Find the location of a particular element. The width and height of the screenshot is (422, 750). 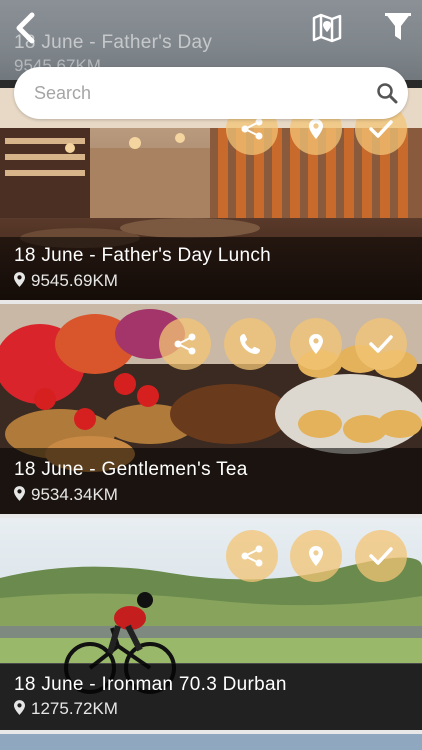

chevron-left-icon is located at coordinates (25, 28).